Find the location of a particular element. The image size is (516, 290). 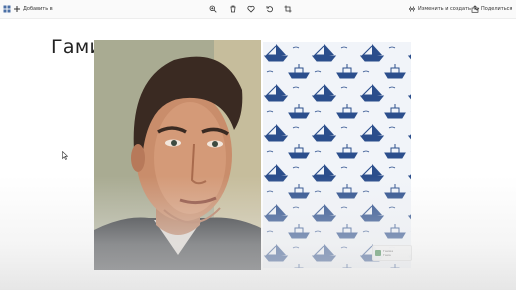

badge-line2: Гама is located at coordinates (387, 255).